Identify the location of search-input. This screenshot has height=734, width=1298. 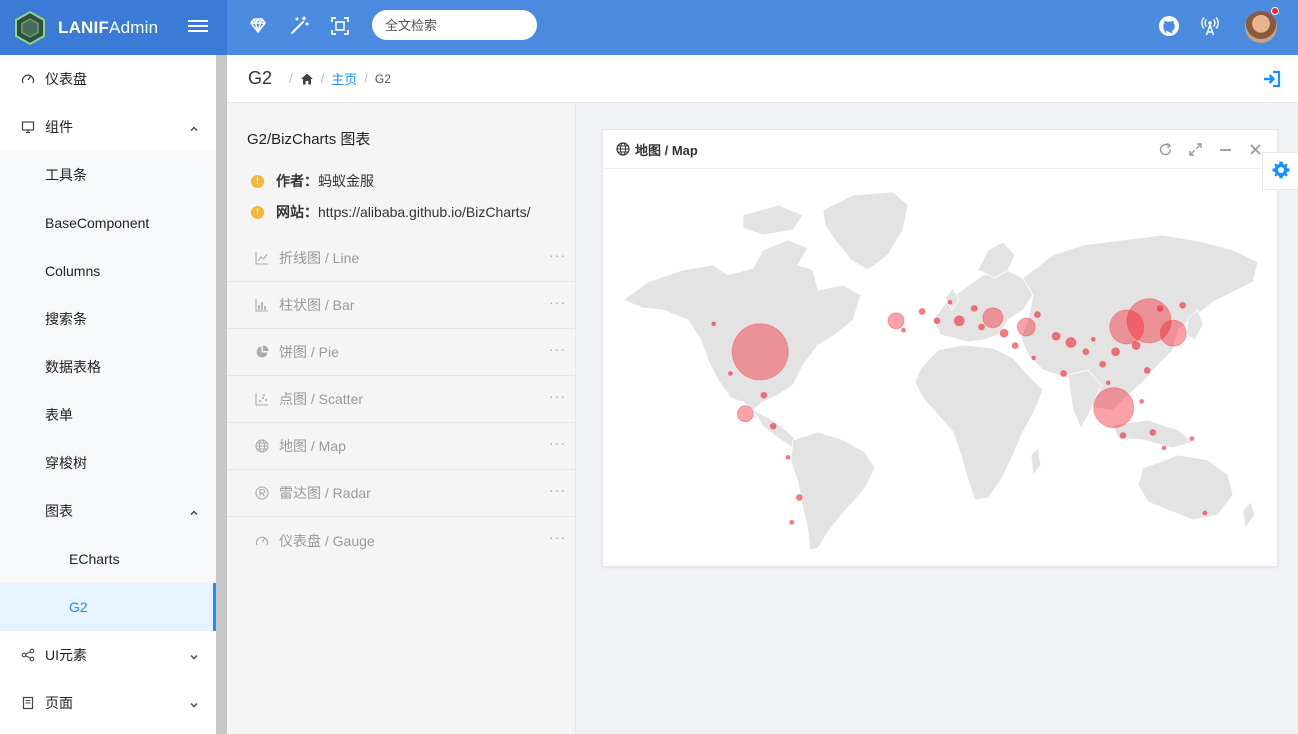
(454, 25).